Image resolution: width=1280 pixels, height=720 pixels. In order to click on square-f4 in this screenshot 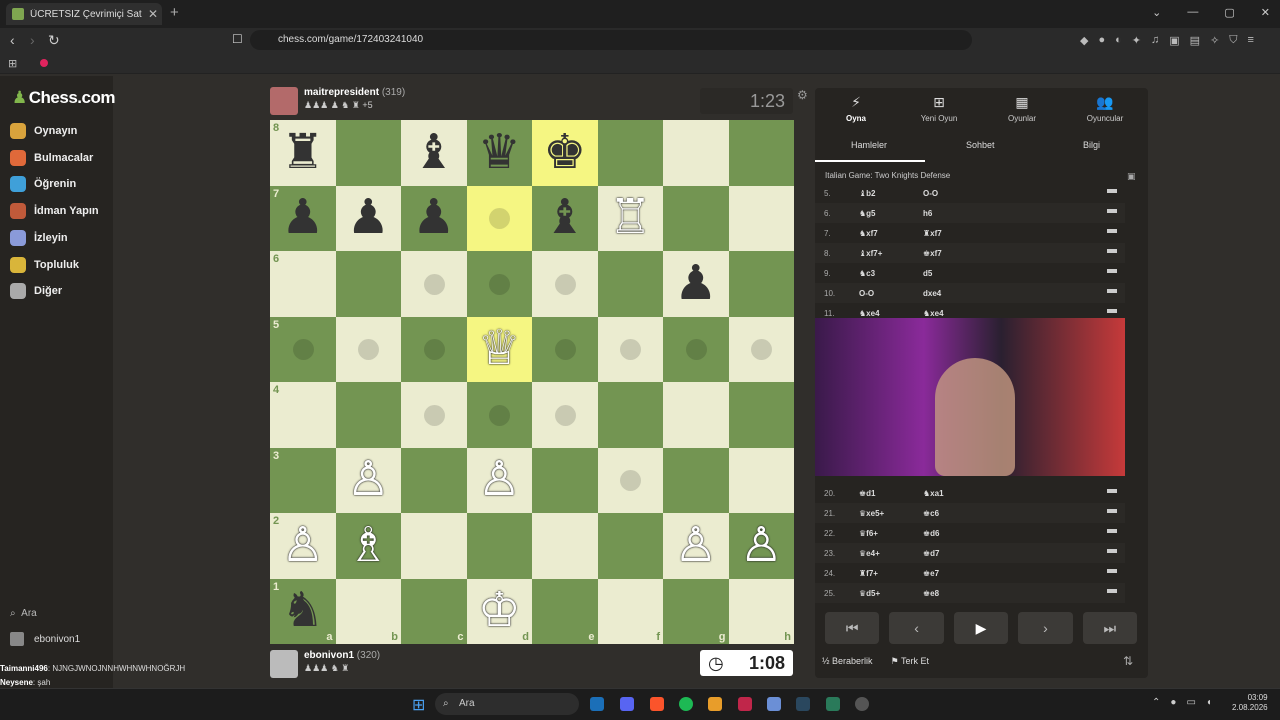, I will do `click(630, 415)`.